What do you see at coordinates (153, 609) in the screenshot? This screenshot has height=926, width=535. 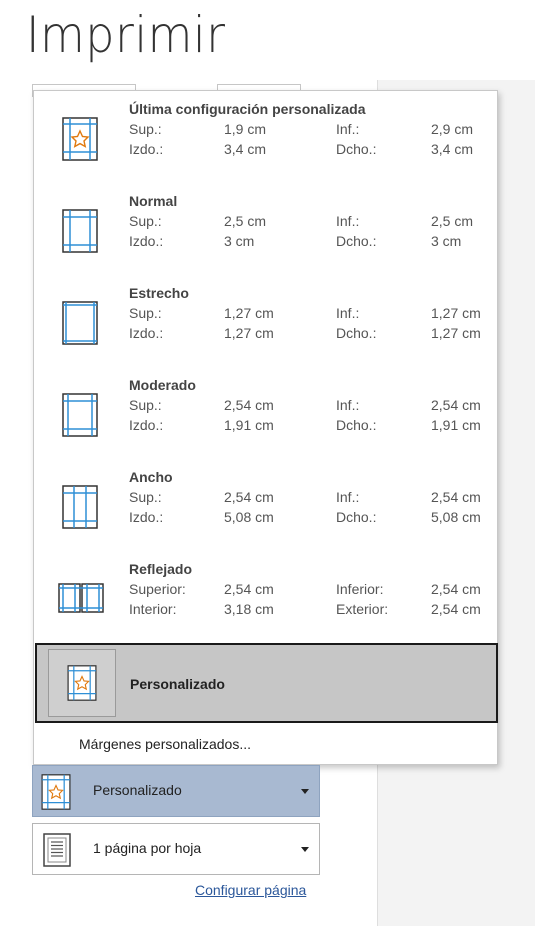 I see `inside-label: Interior:` at bounding box center [153, 609].